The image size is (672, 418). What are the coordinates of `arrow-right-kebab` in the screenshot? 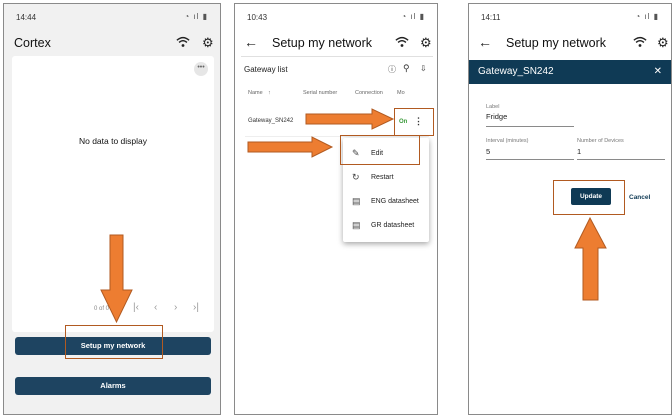 It's located at (350, 119).